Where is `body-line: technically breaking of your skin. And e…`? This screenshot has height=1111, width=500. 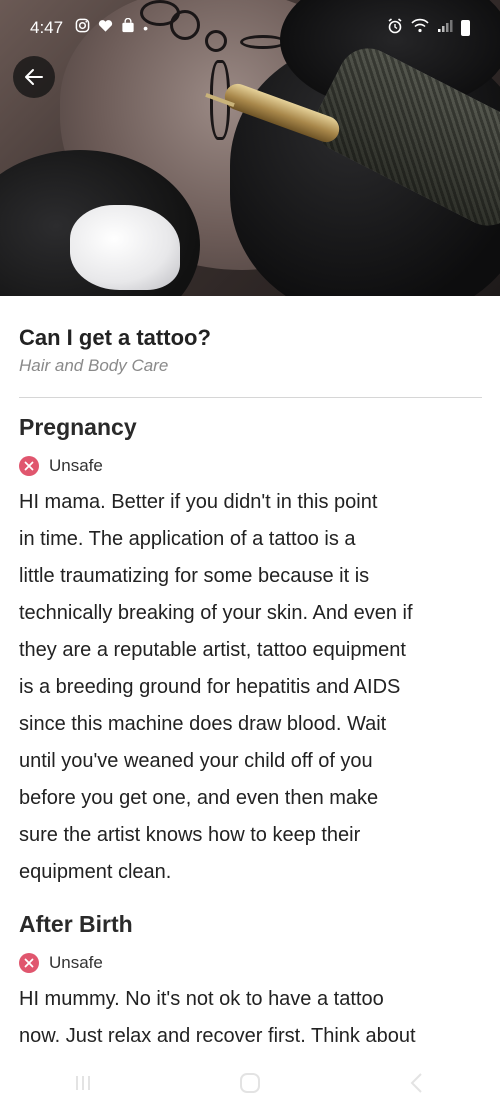
body-line: technically breaking of your skin. And e… is located at coordinates (216, 613).